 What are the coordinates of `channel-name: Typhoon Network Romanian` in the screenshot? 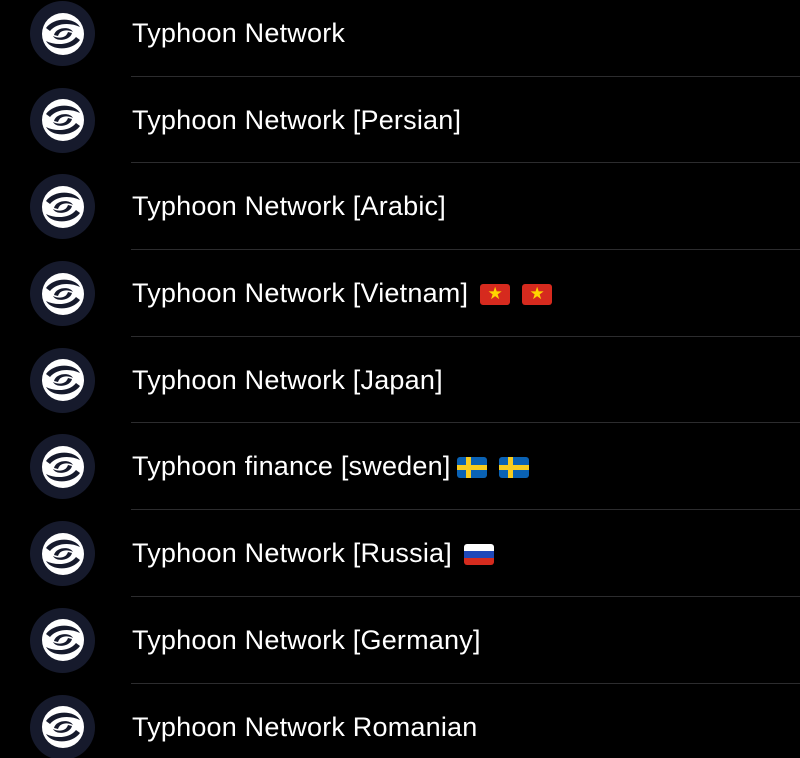 It's located at (305, 726).